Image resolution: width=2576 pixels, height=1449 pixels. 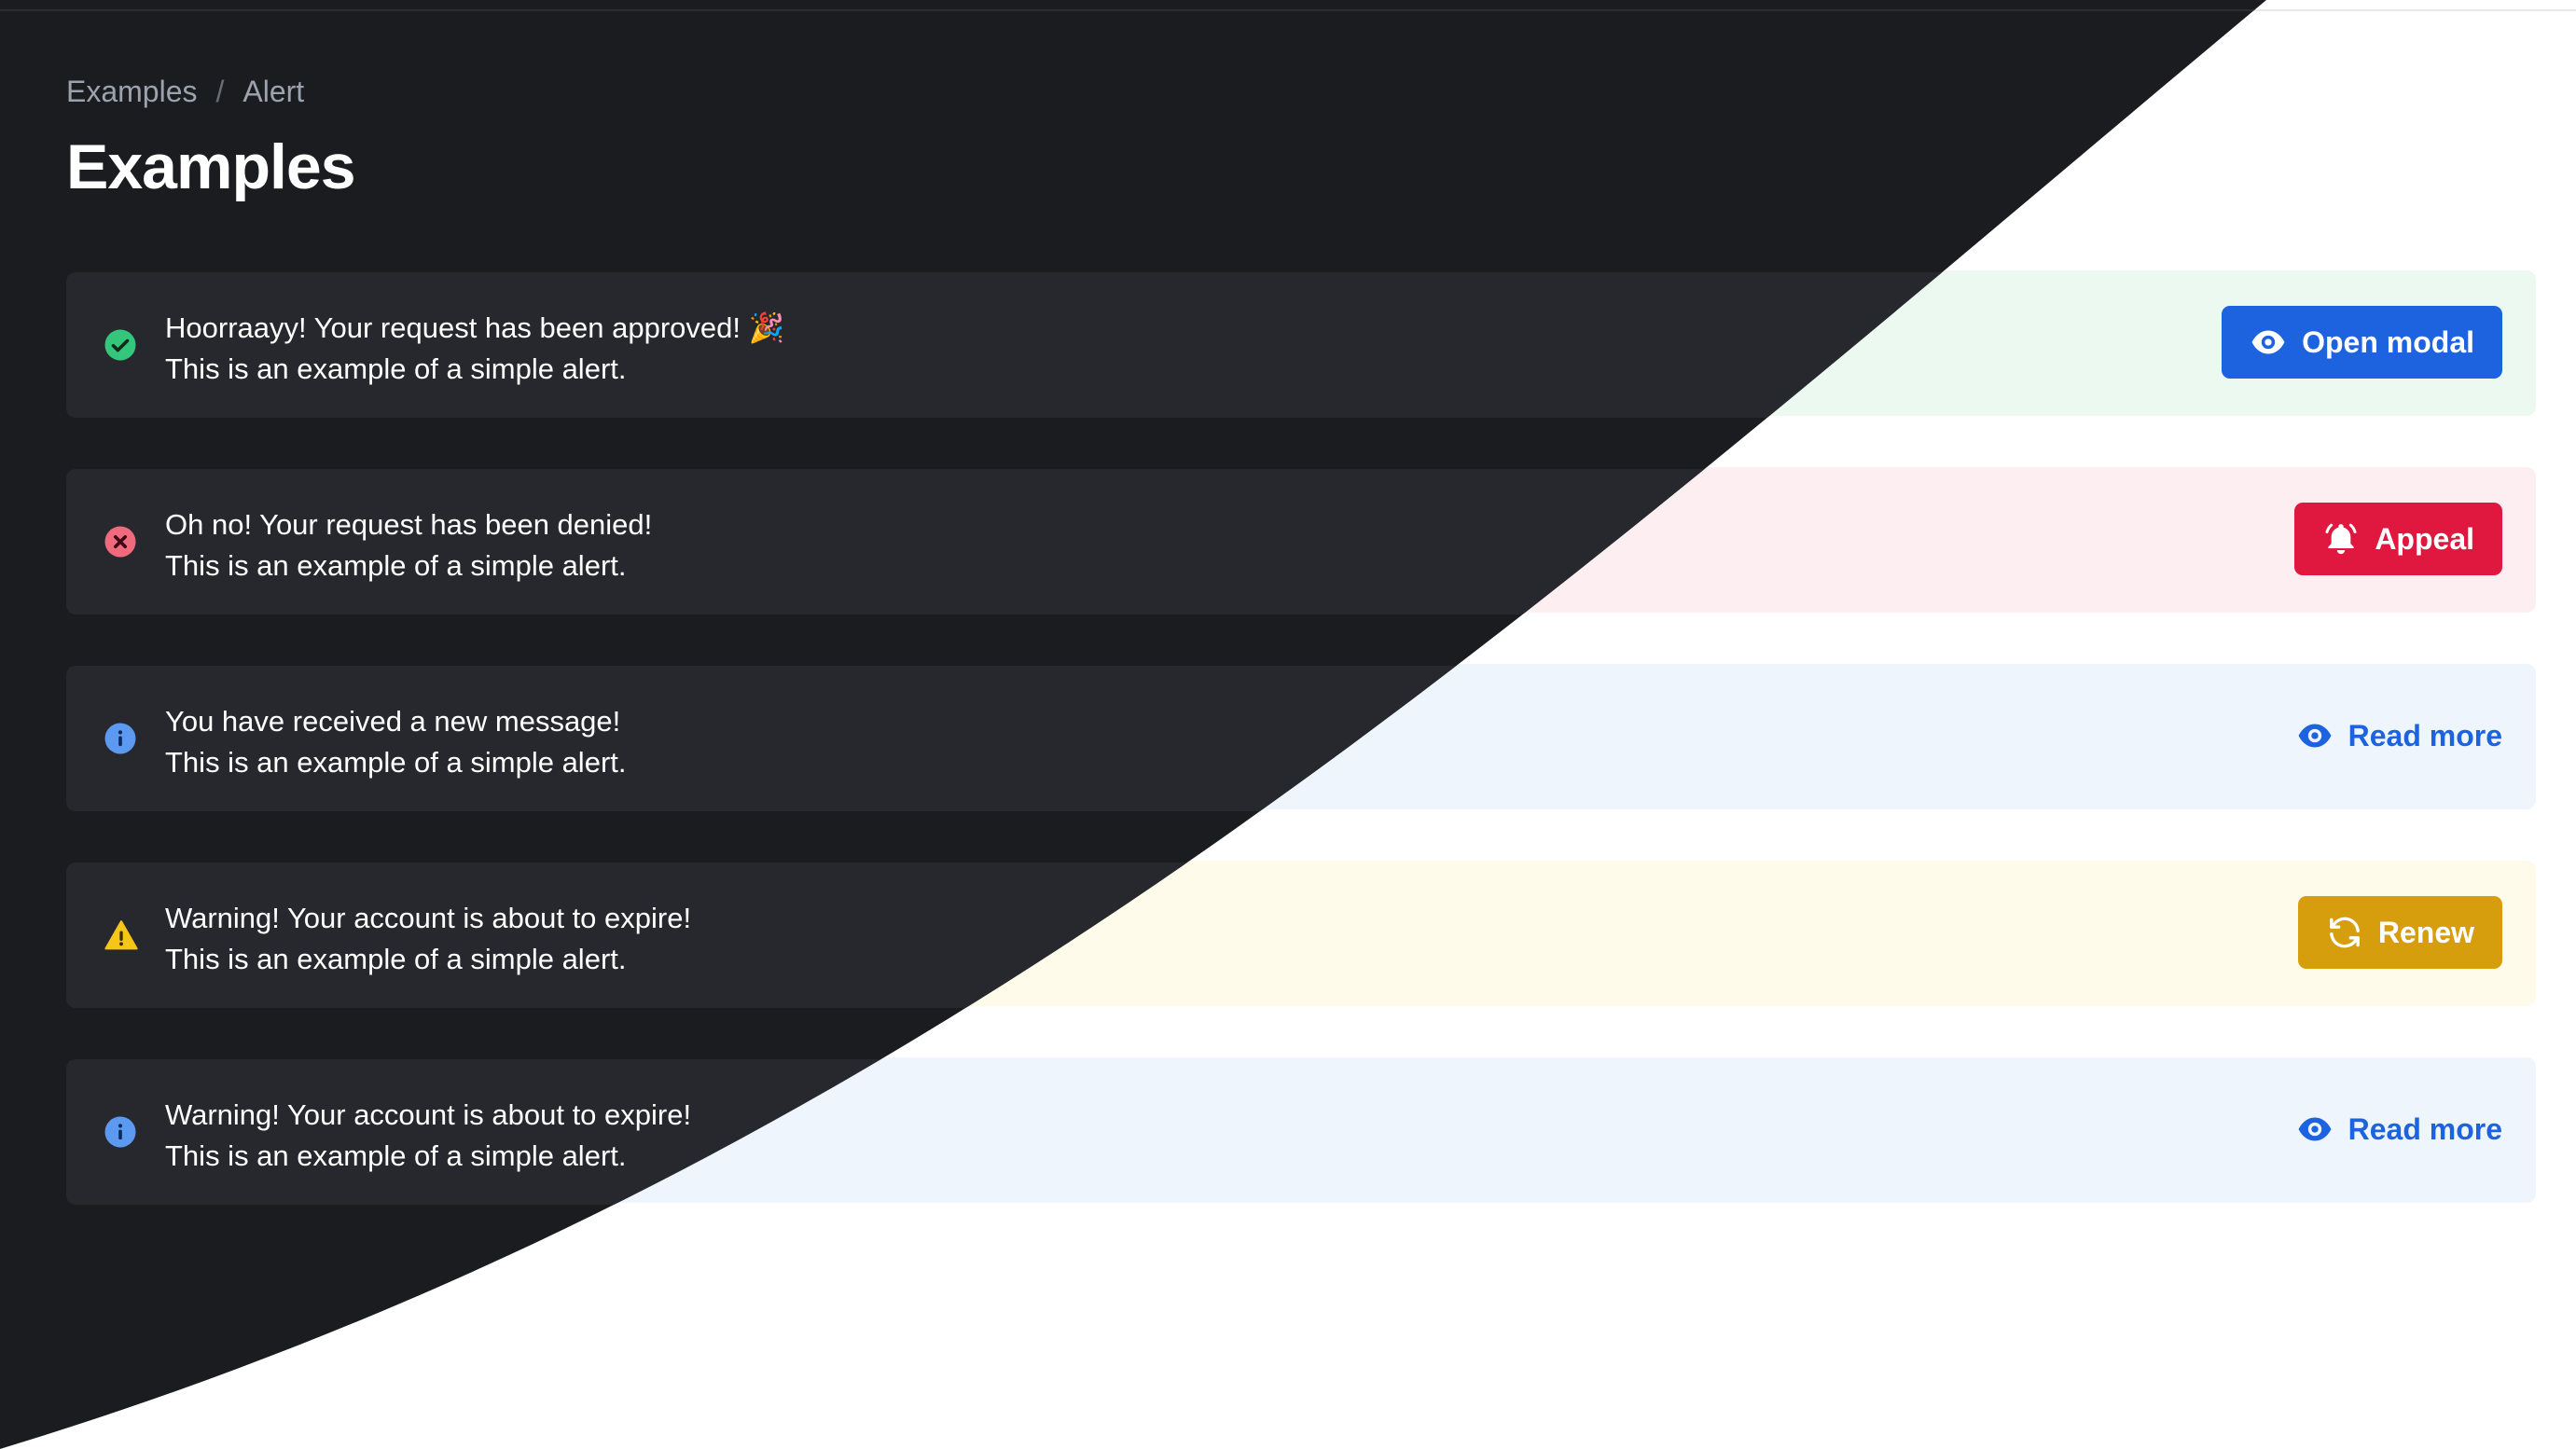 I want to click on breadcrumb-item-alert: Alert, so click(x=273, y=92).